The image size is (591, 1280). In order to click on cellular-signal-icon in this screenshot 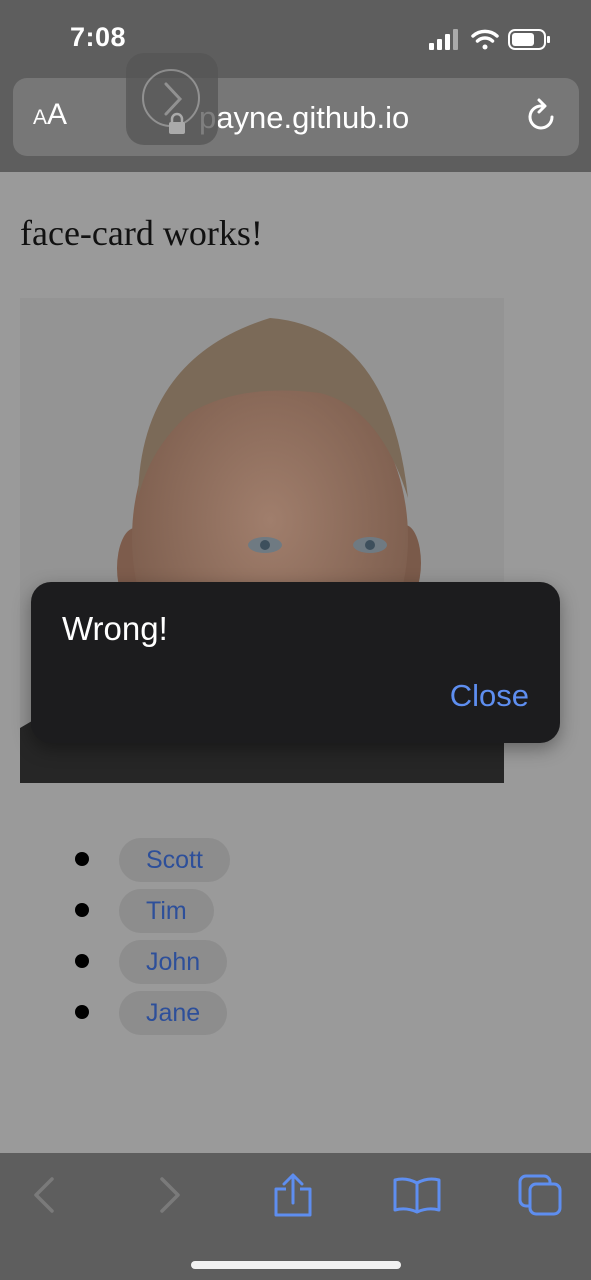, I will do `click(443, 39)`.